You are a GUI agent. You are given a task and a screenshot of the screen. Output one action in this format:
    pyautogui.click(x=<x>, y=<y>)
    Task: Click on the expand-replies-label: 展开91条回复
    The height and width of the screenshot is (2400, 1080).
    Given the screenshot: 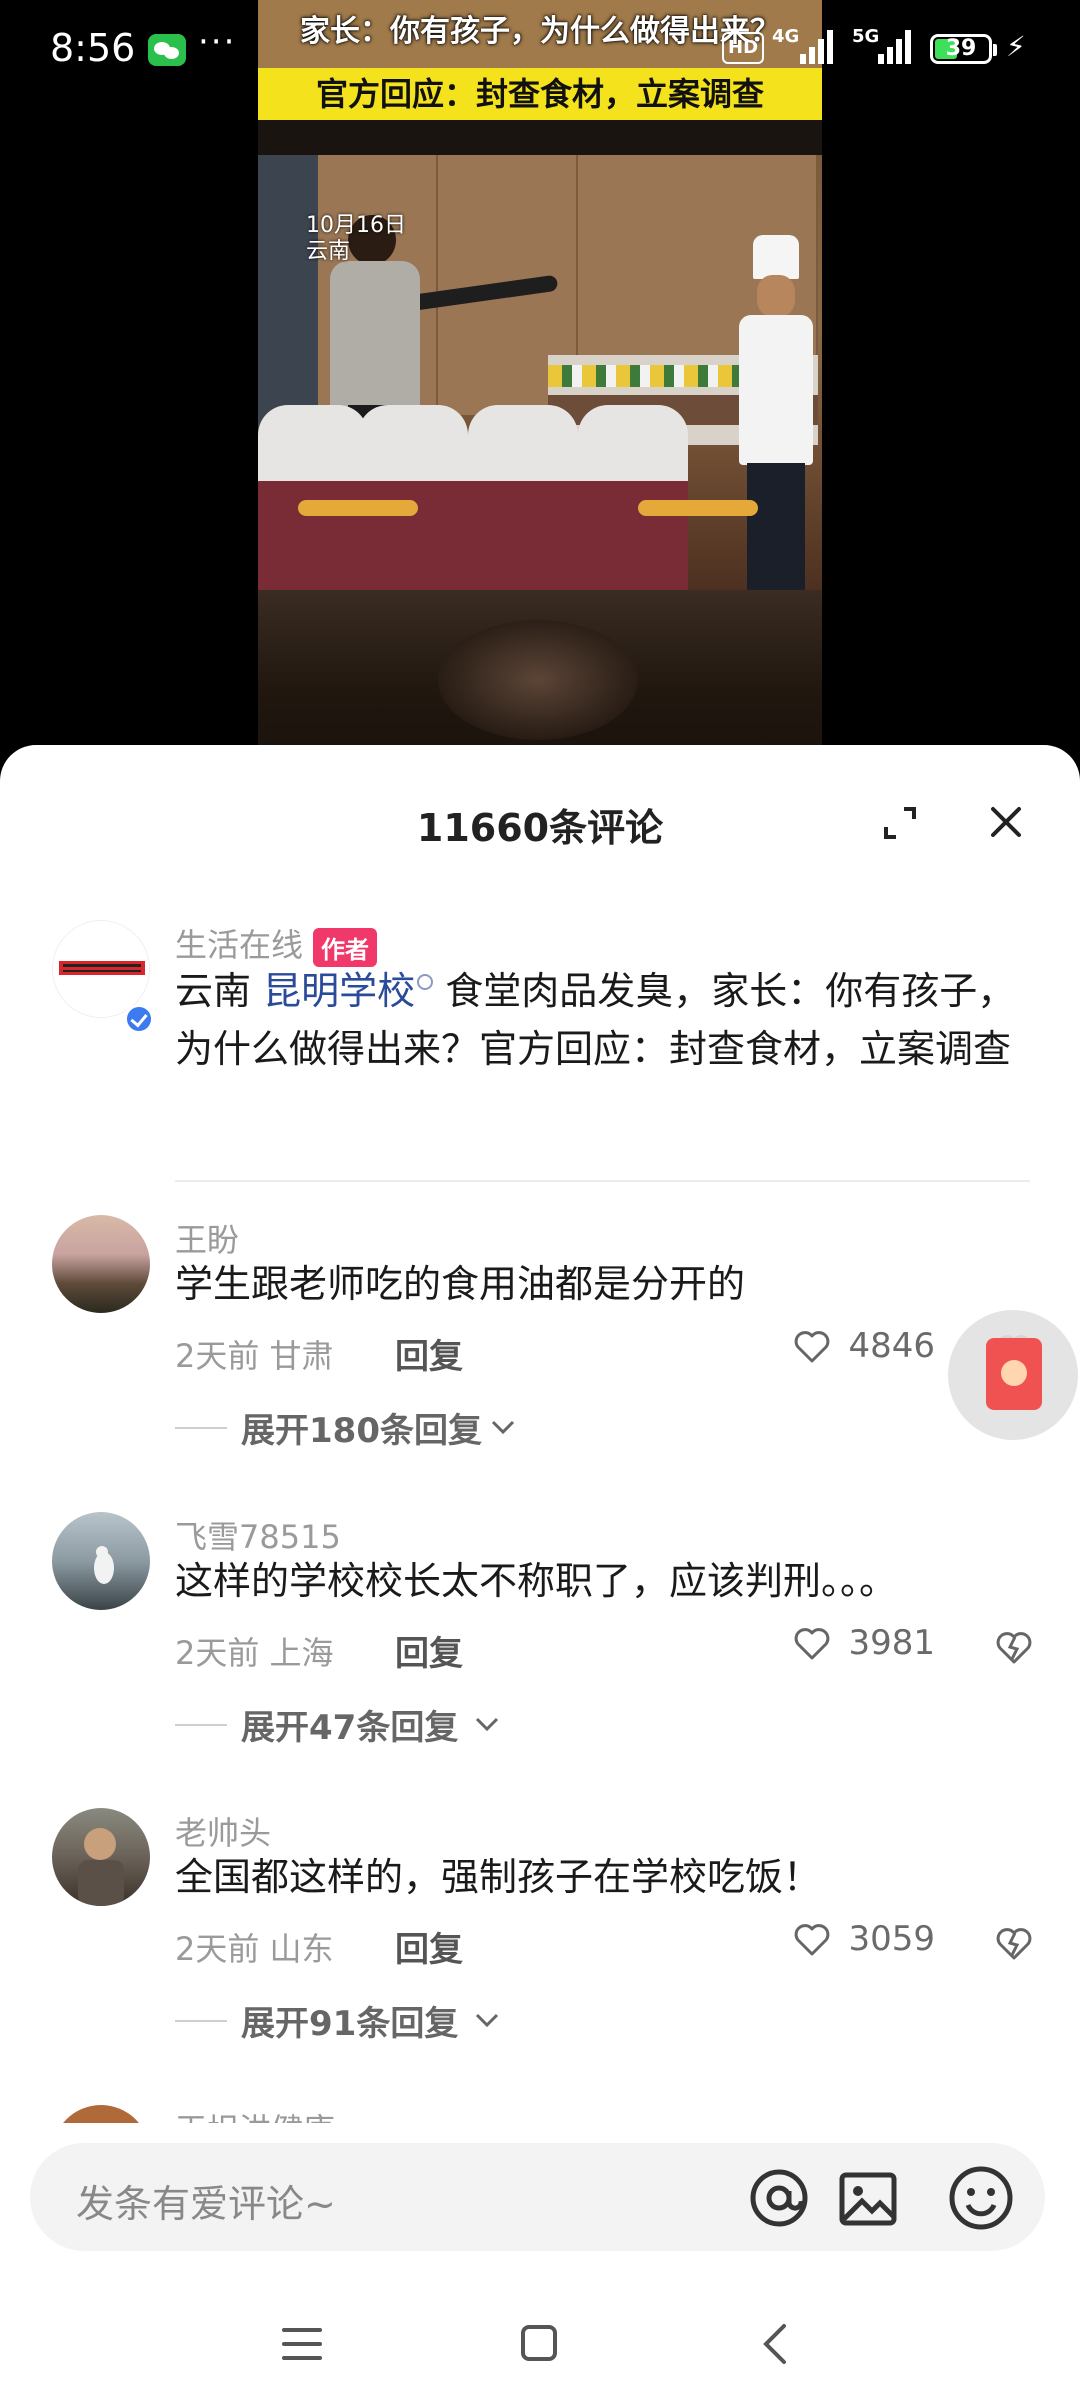 What is the action you would take?
    pyautogui.click(x=350, y=2024)
    